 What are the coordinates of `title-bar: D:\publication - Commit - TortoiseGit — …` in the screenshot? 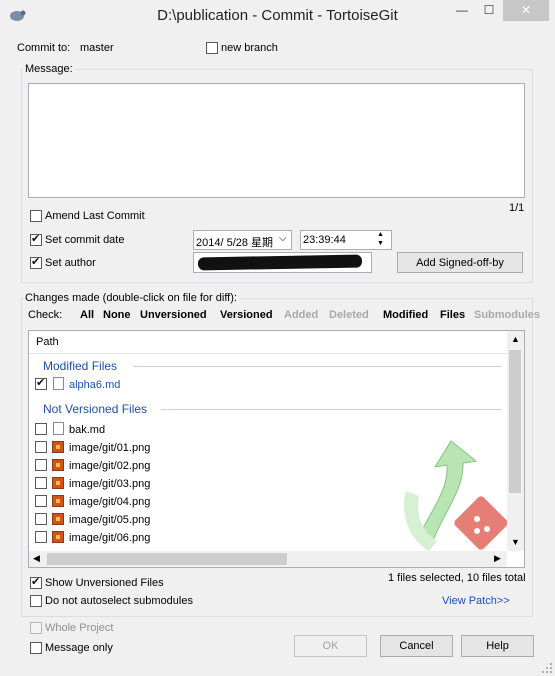 It's located at (277, 16).